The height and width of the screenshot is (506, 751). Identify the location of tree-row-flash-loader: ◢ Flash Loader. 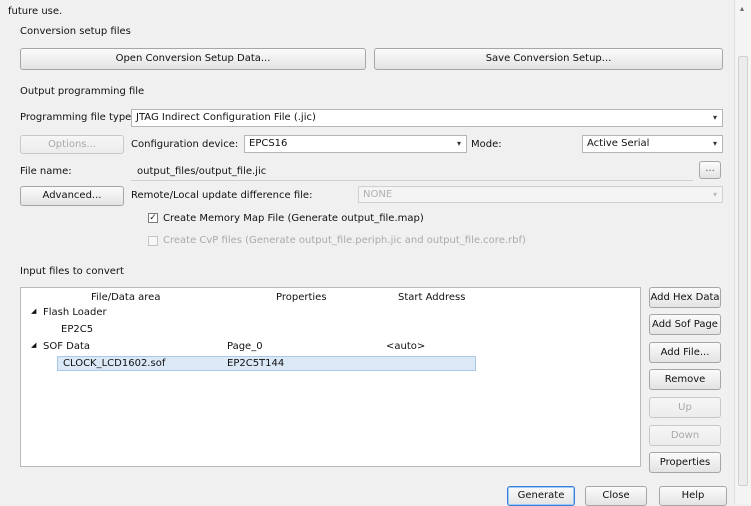
(330, 313).